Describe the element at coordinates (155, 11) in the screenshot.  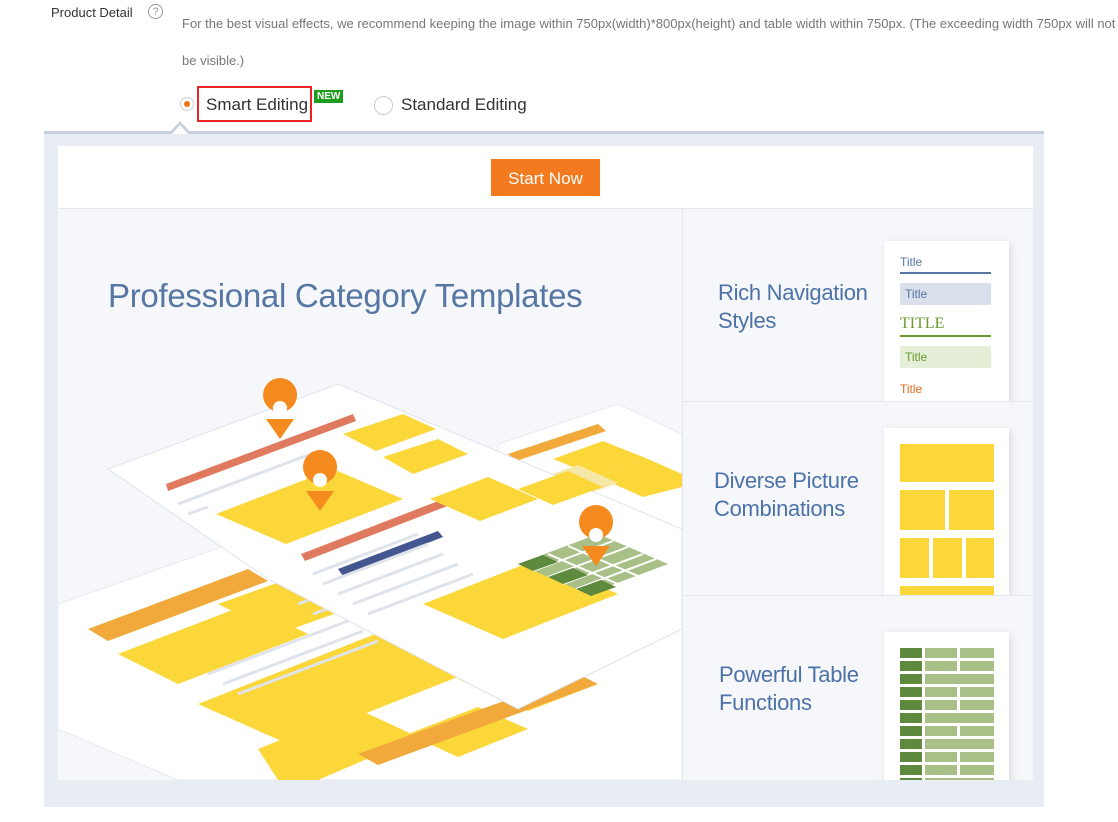
I see `help-icon: ?` at that location.